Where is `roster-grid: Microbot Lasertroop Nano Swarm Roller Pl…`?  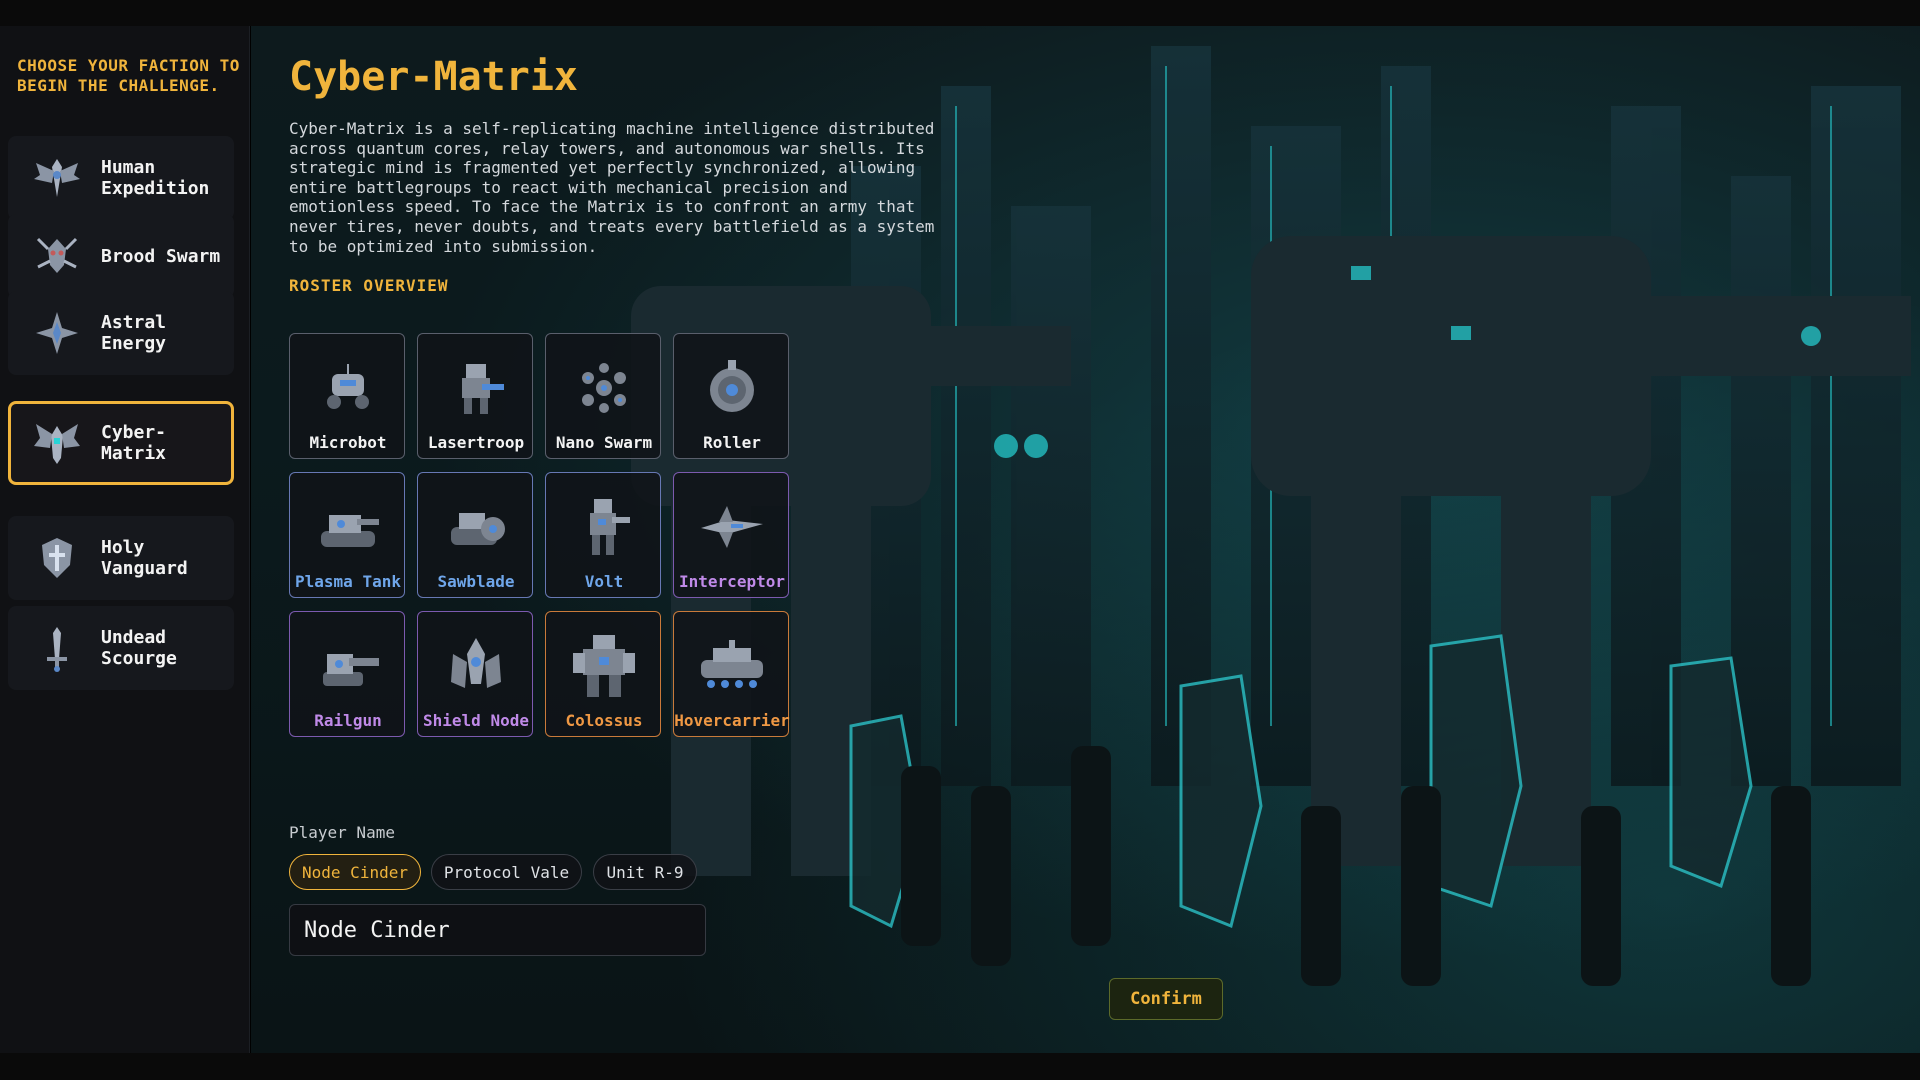
roster-grid: Microbot Lasertroop Nano Swarm Roller Pl… is located at coordinates (589, 527).